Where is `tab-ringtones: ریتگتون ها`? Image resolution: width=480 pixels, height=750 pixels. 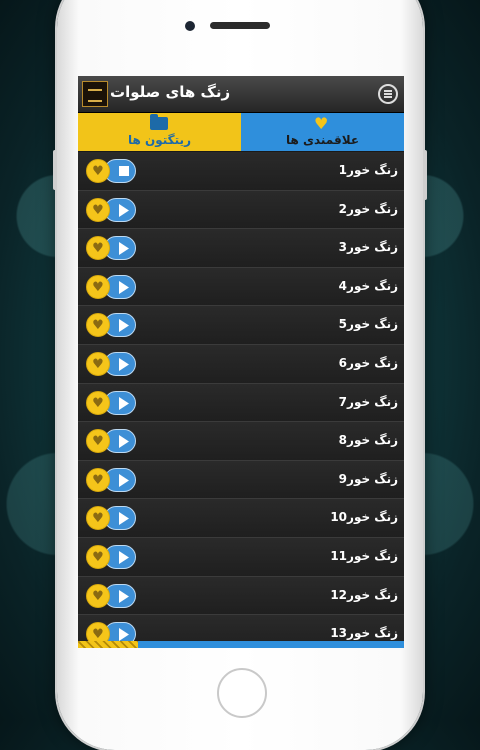
tab-ringtones: ریتگتون ها is located at coordinates (159, 132).